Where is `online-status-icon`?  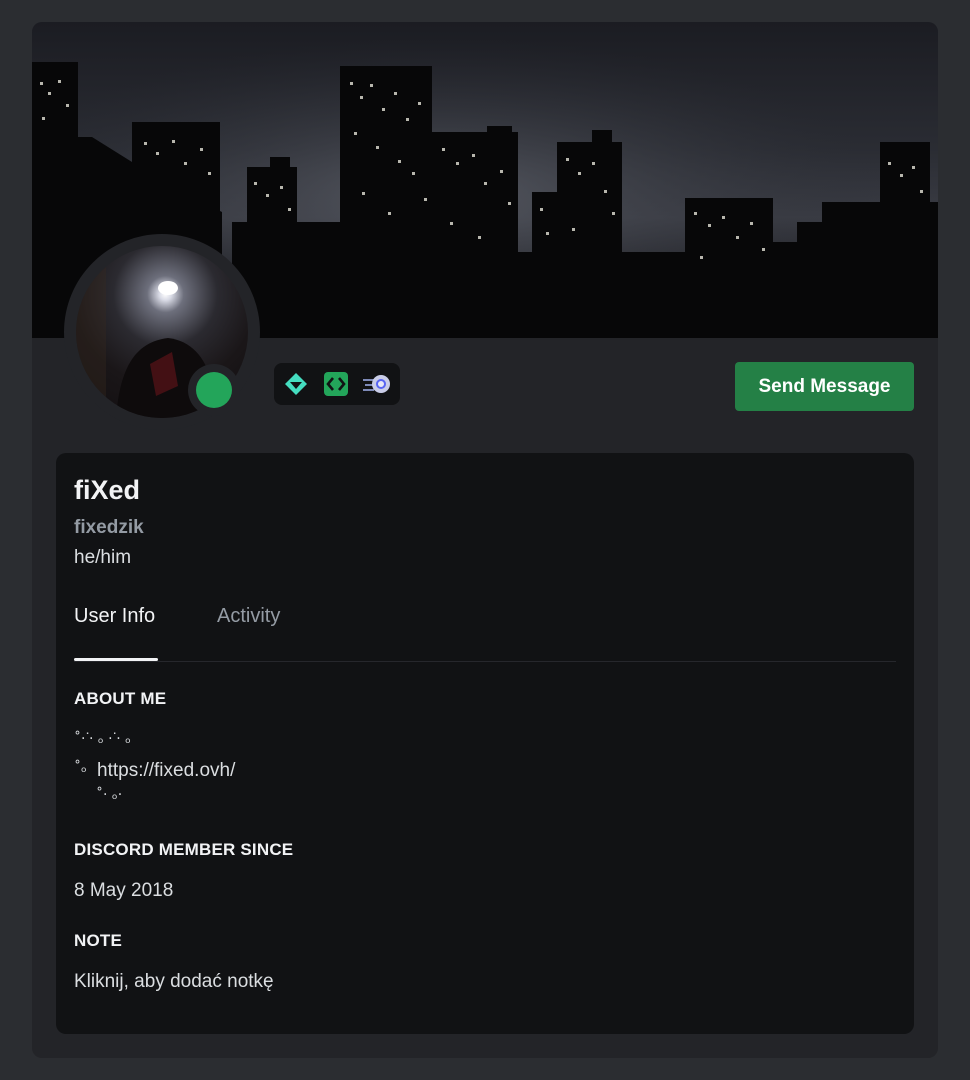
online-status-icon is located at coordinates (214, 390).